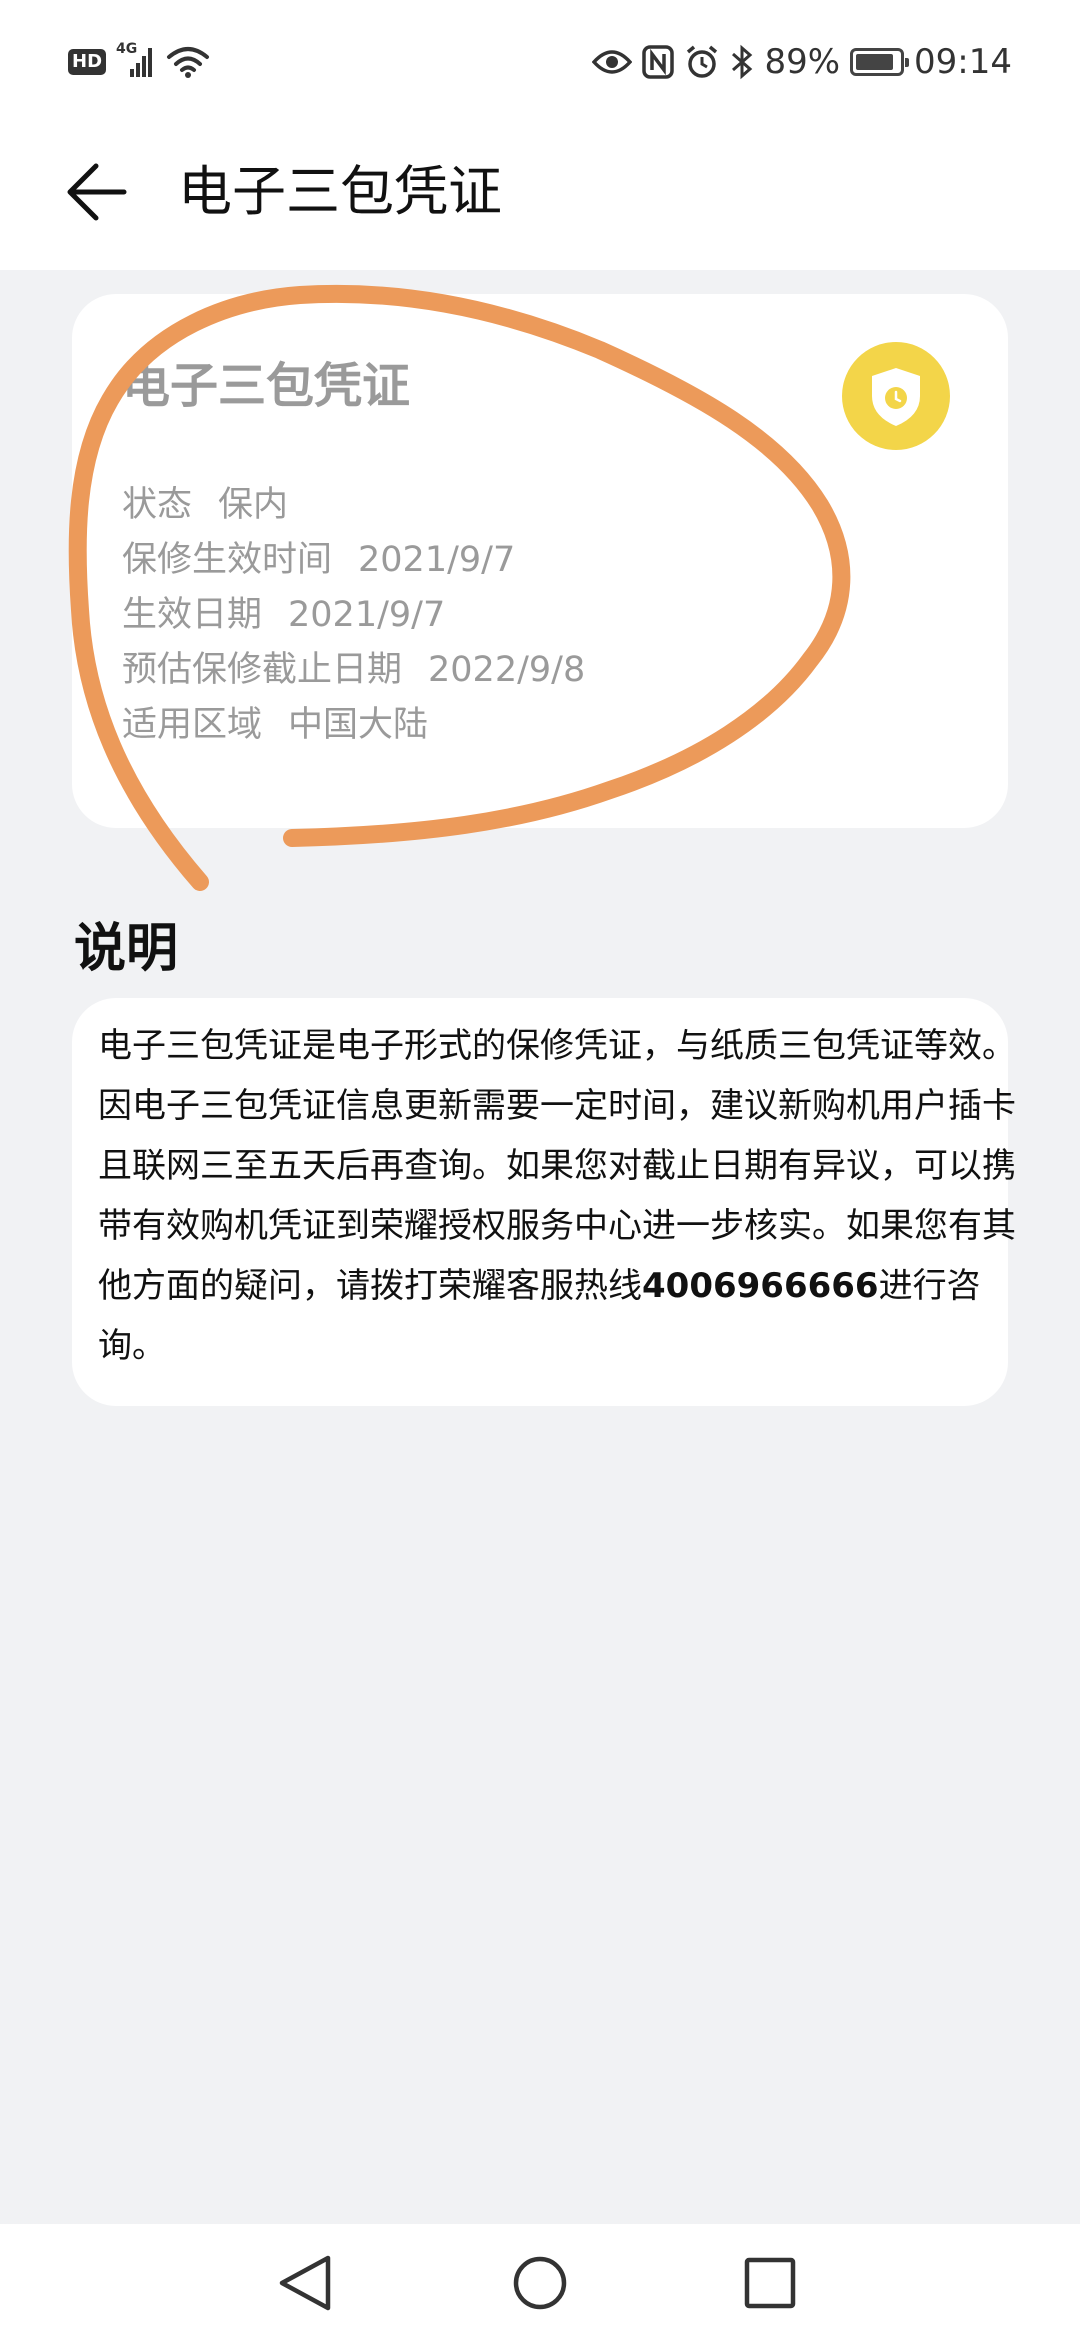 Image resolution: width=1080 pixels, height=2340 pixels. What do you see at coordinates (87, 62) in the screenshot?
I see `hd-badge: HD` at bounding box center [87, 62].